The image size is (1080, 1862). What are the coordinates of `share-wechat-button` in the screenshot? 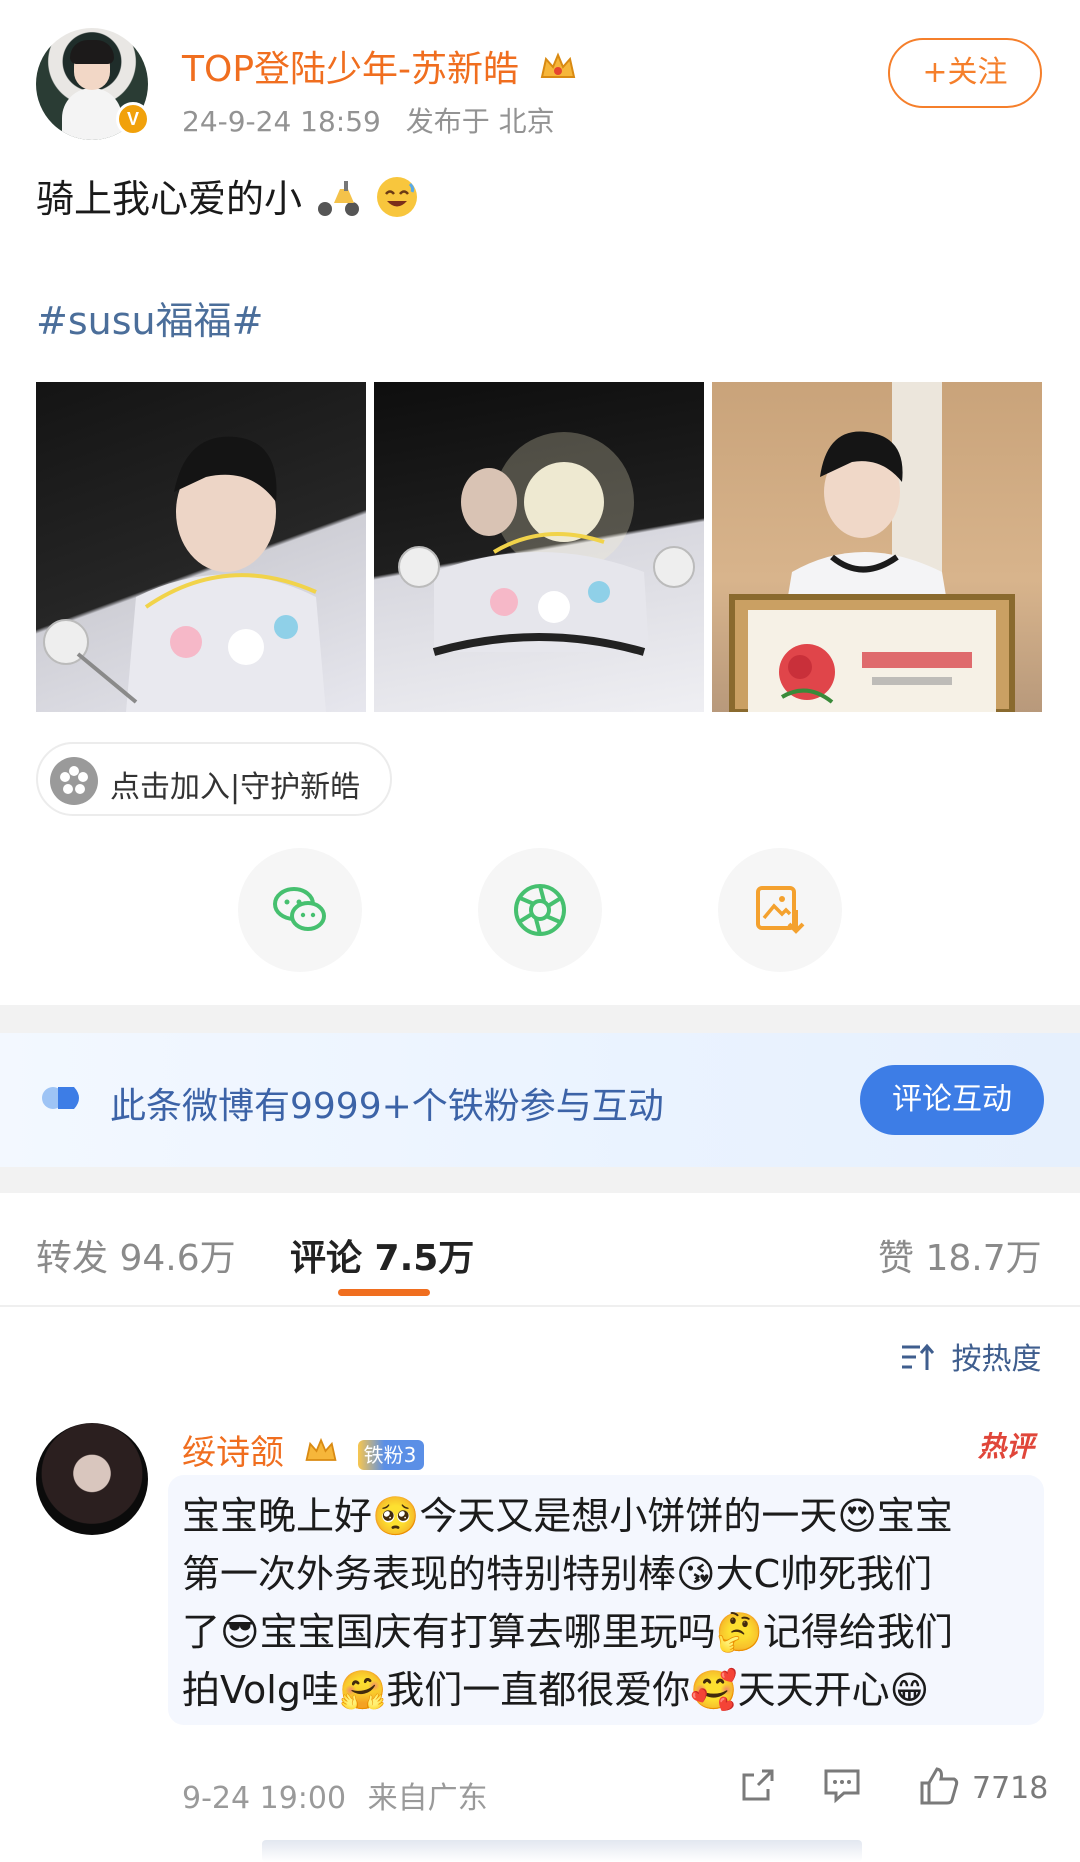 It's located at (300, 910).